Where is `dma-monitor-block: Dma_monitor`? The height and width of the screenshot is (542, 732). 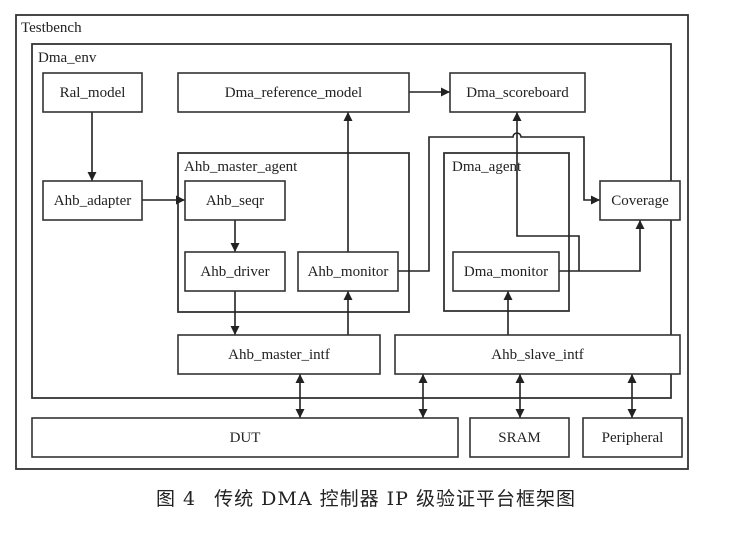
dma-monitor-block: Dma_monitor is located at coordinates (506, 271).